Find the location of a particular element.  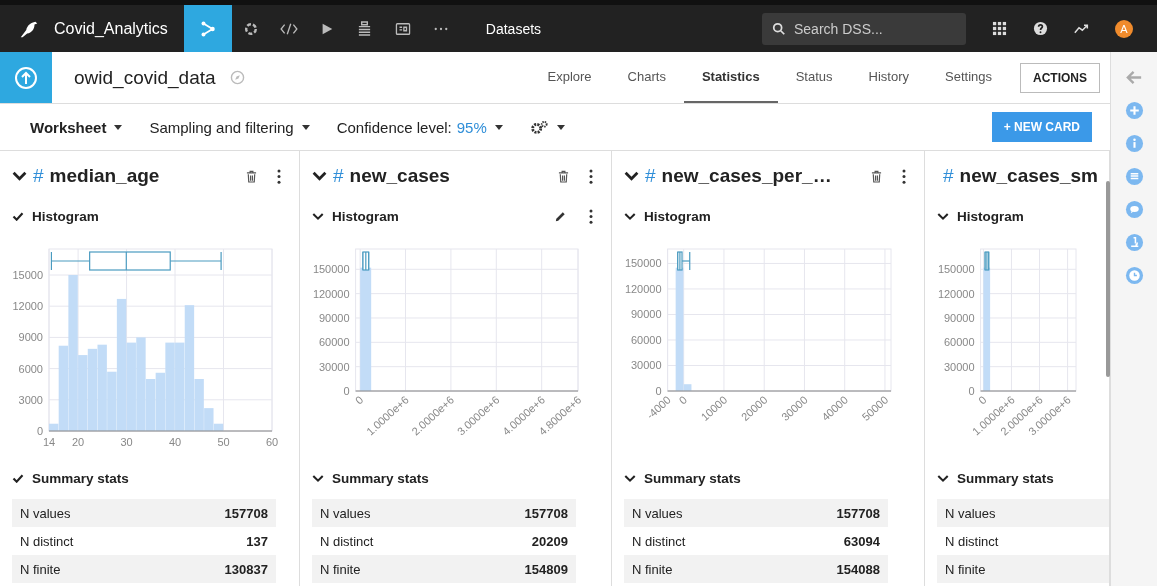

dataset-tab: Explore is located at coordinates (569, 77).